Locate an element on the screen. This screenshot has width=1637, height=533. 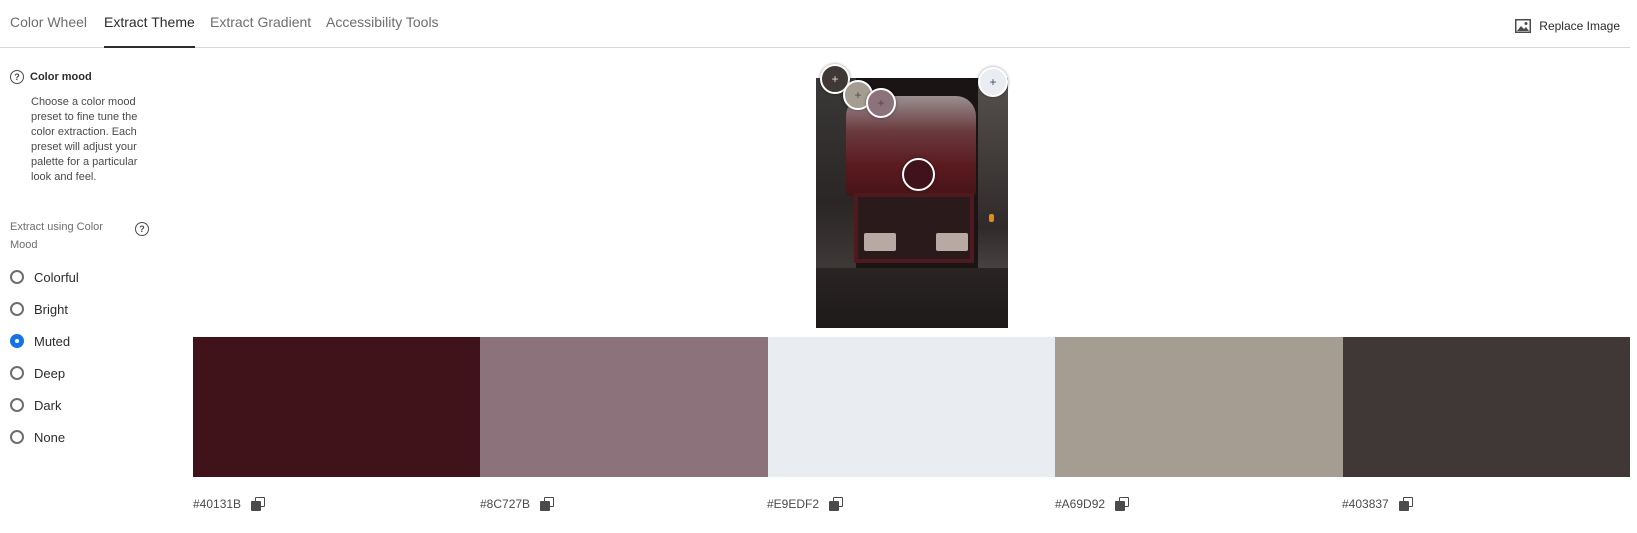
mood-option-label: Dark is located at coordinates (48, 405).